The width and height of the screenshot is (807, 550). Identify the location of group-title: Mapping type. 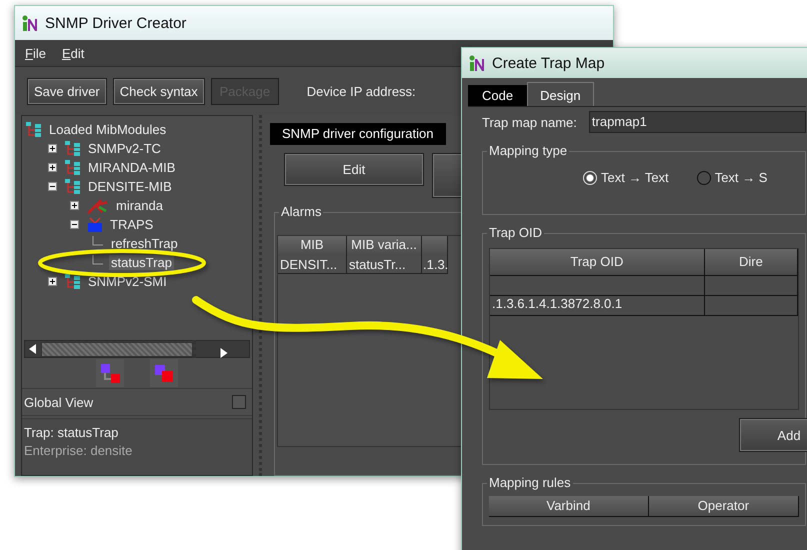
(528, 151).